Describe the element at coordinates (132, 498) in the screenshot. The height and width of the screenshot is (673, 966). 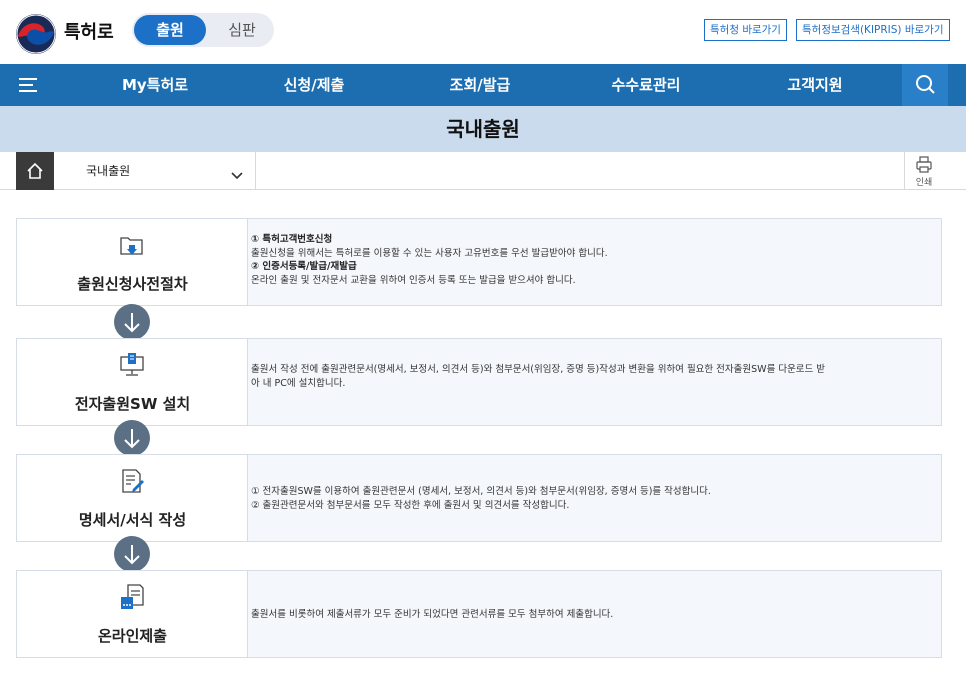
I see `step-header: 명세서/서식 작성` at that location.